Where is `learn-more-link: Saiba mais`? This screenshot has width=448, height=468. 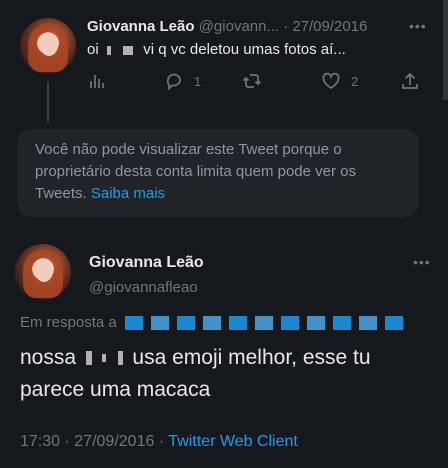 learn-more-link: Saiba mais is located at coordinates (128, 193).